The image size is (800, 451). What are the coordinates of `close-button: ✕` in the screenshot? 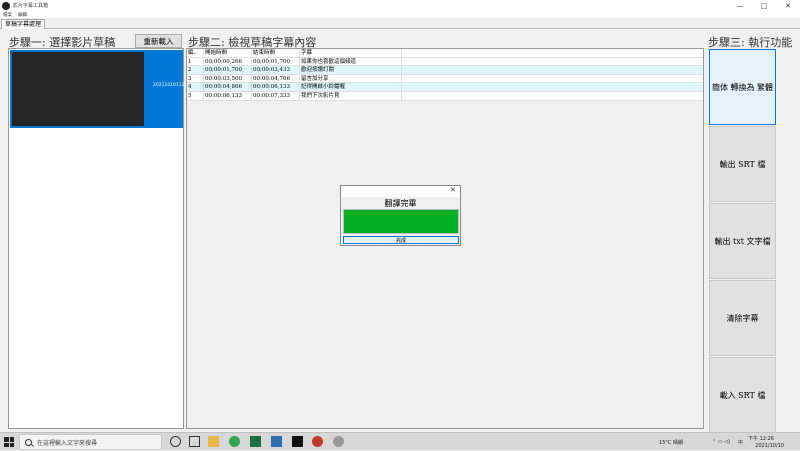 It's located at (788, 5).